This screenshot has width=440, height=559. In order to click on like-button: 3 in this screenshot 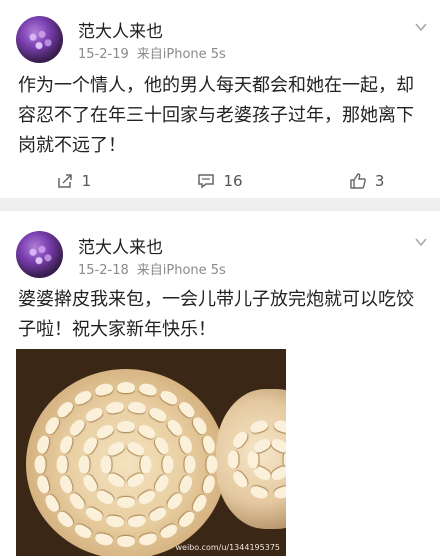, I will do `click(366, 181)`.